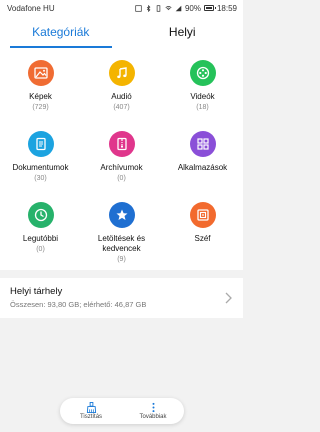  What do you see at coordinates (121, 96) in the screenshot?
I see `category-label: Audió` at bounding box center [121, 96].